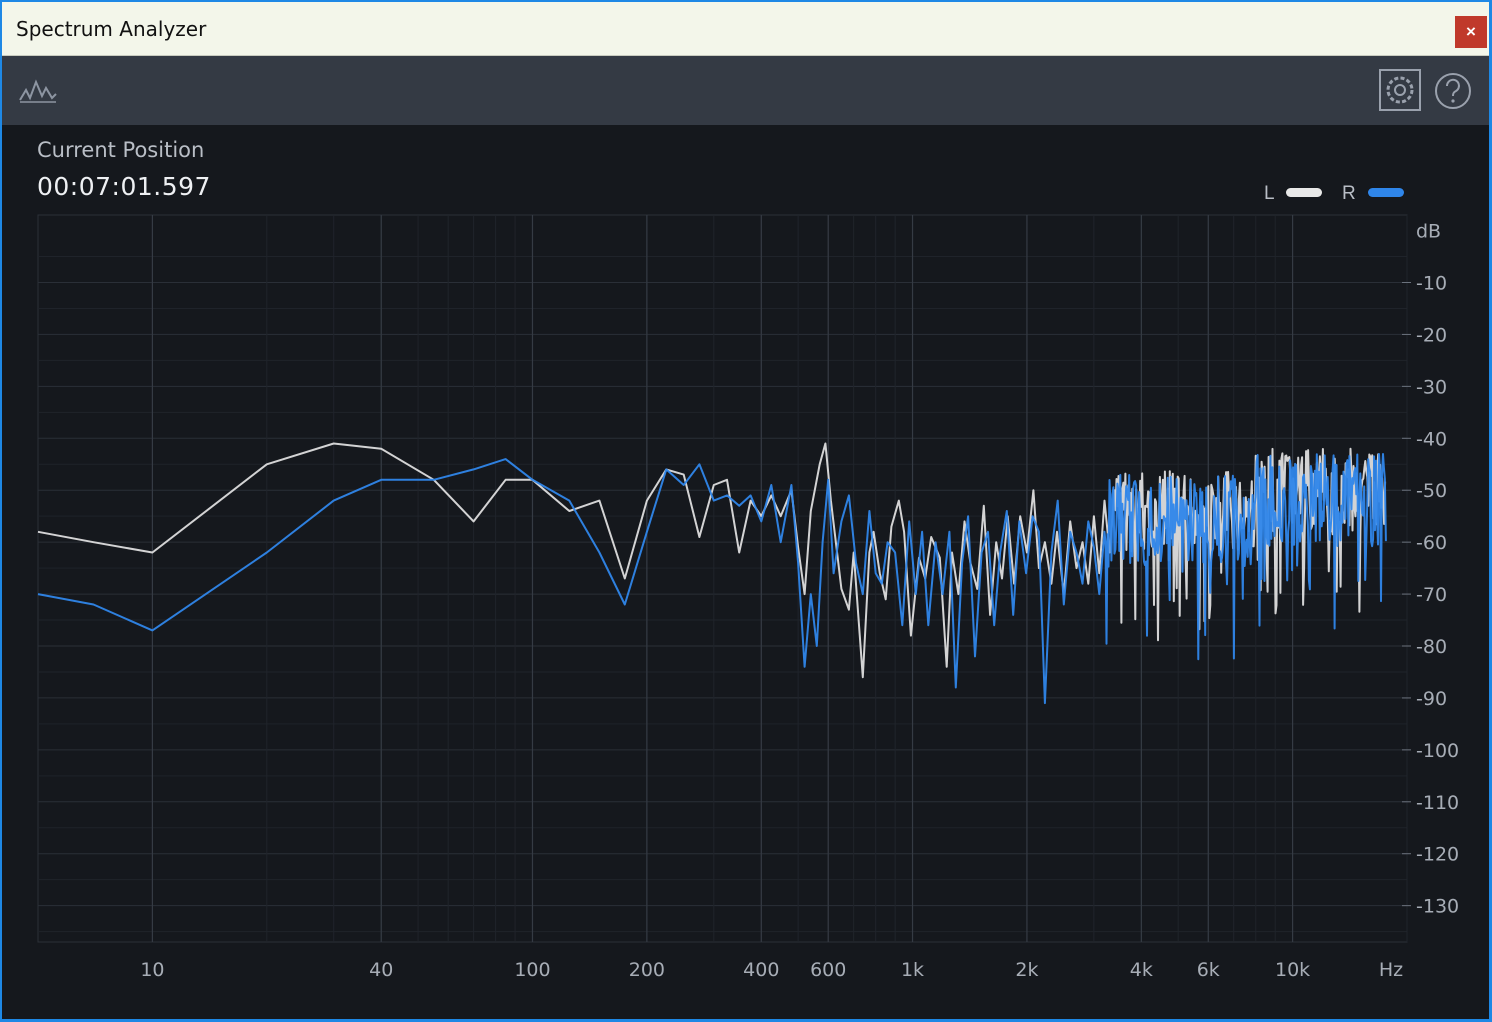 Image resolution: width=1492 pixels, height=1022 pixels. I want to click on x-tick-label: 200, so click(647, 970).